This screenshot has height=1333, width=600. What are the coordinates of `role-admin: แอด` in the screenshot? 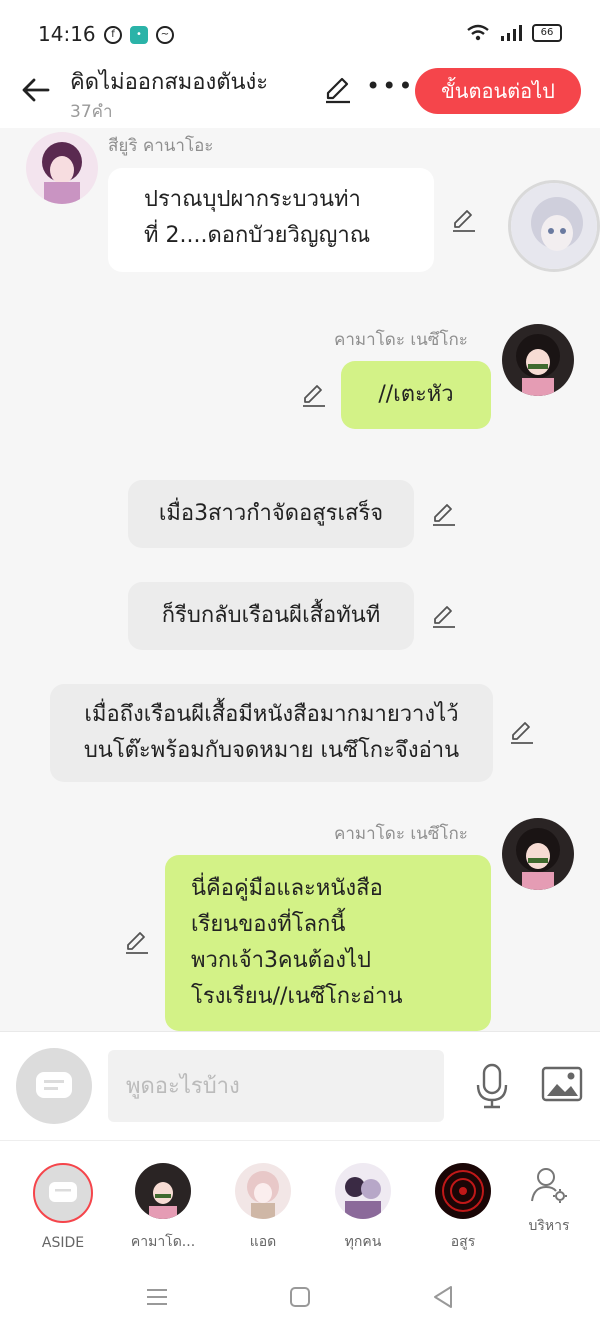 It's located at (263, 1208).